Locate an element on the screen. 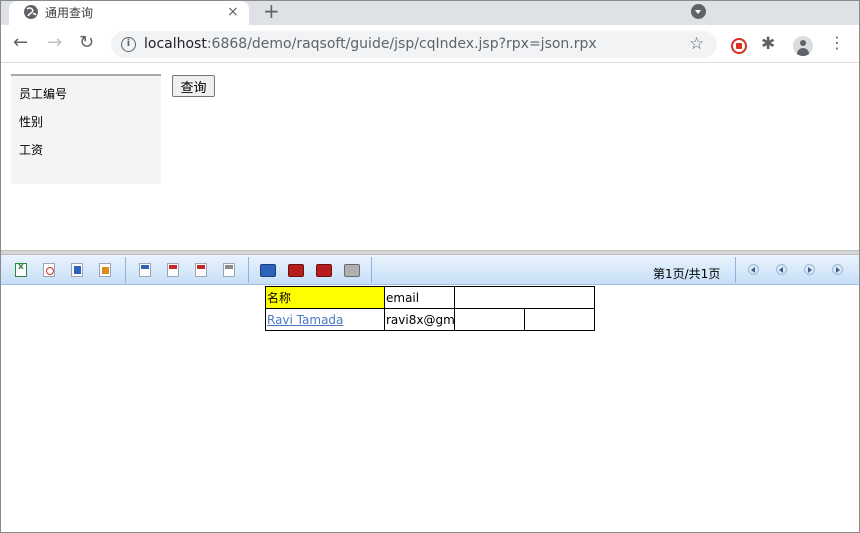 This screenshot has height=533, width=860. browser-menu-icon: ⋮ is located at coordinates (837, 43).